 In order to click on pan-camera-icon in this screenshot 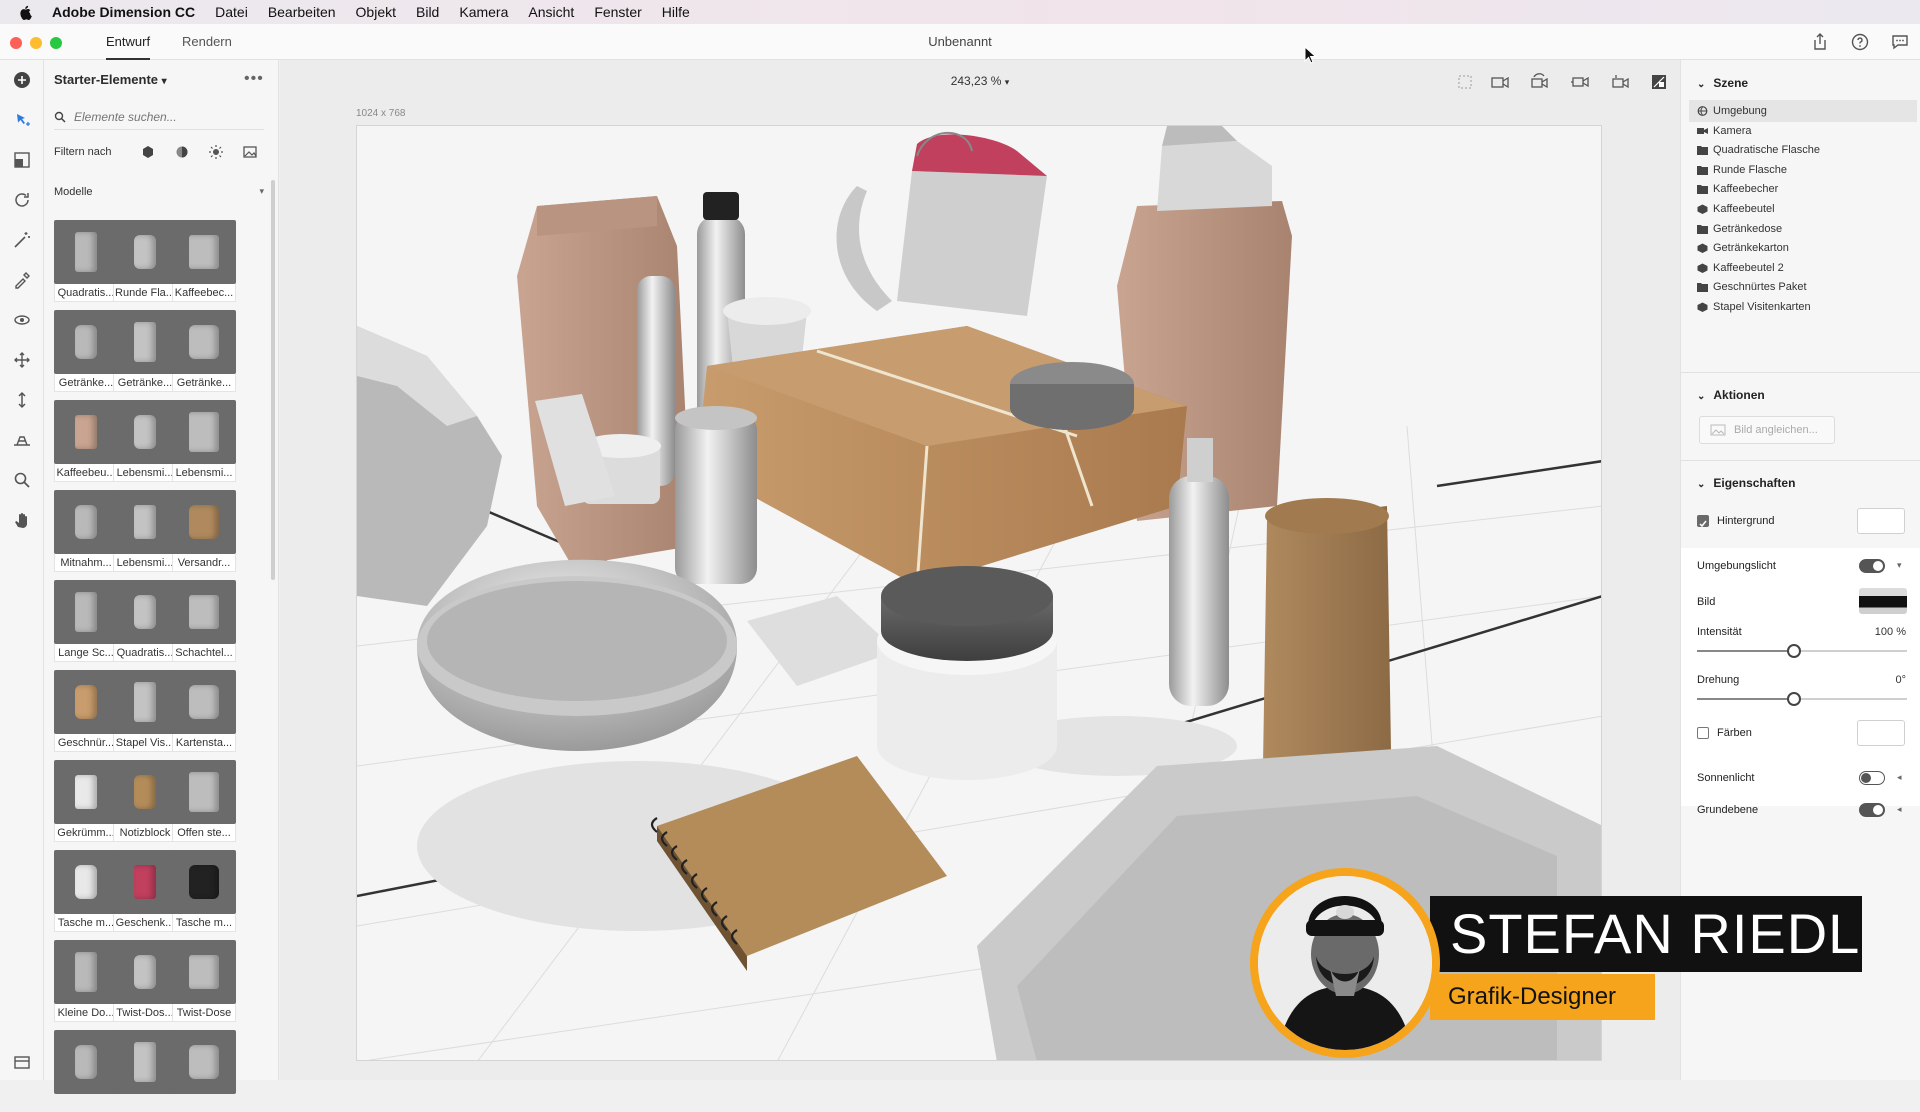, I will do `click(22, 360)`.